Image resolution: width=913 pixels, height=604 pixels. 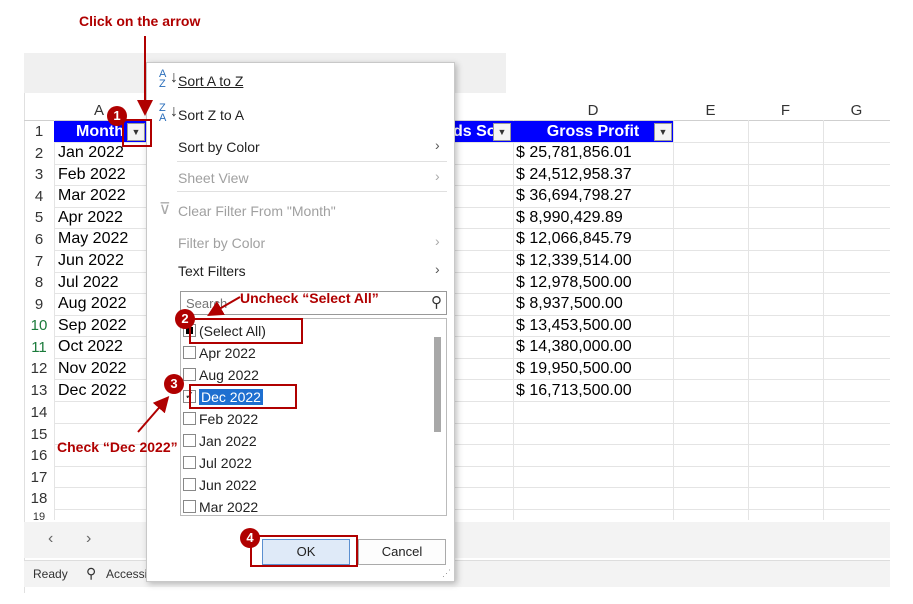 I want to click on arrow-to-select-all, so click(x=224, y=306).